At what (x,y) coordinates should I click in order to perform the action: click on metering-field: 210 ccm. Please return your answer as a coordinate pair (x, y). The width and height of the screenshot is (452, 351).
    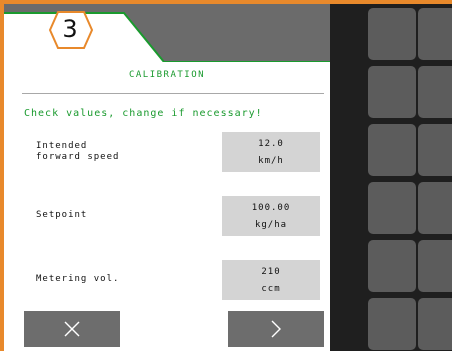
    Looking at the image, I should click on (271, 280).